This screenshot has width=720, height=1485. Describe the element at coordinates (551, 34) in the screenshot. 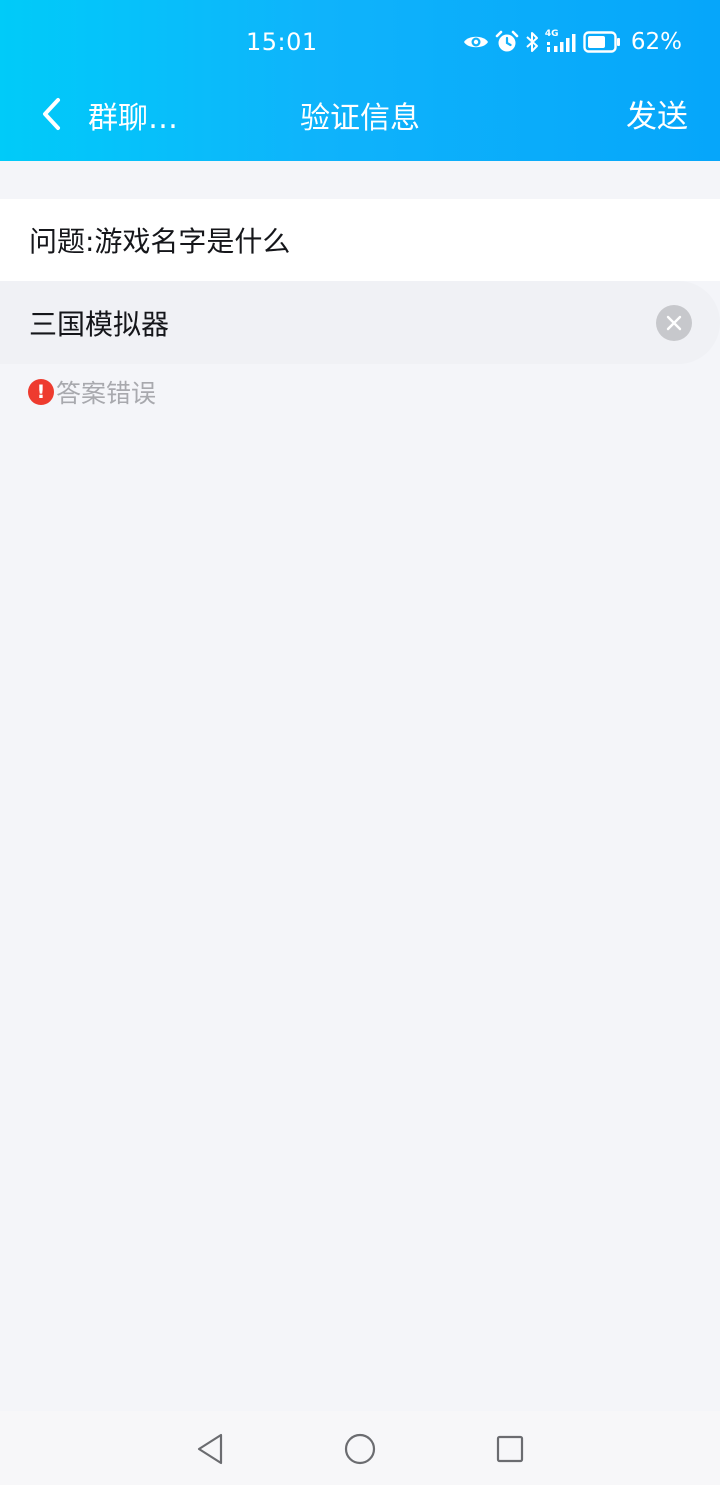

I see `network-type: 4G` at that location.